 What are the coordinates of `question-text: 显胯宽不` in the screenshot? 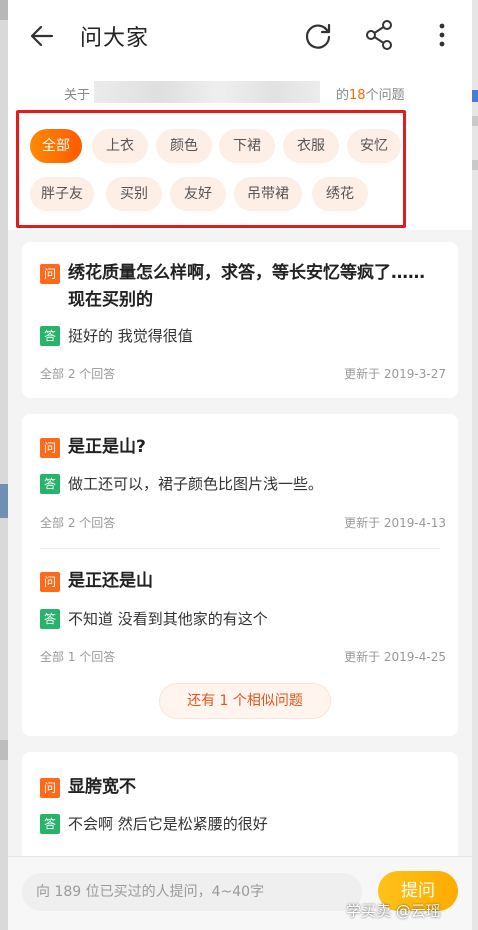 It's located at (102, 787).